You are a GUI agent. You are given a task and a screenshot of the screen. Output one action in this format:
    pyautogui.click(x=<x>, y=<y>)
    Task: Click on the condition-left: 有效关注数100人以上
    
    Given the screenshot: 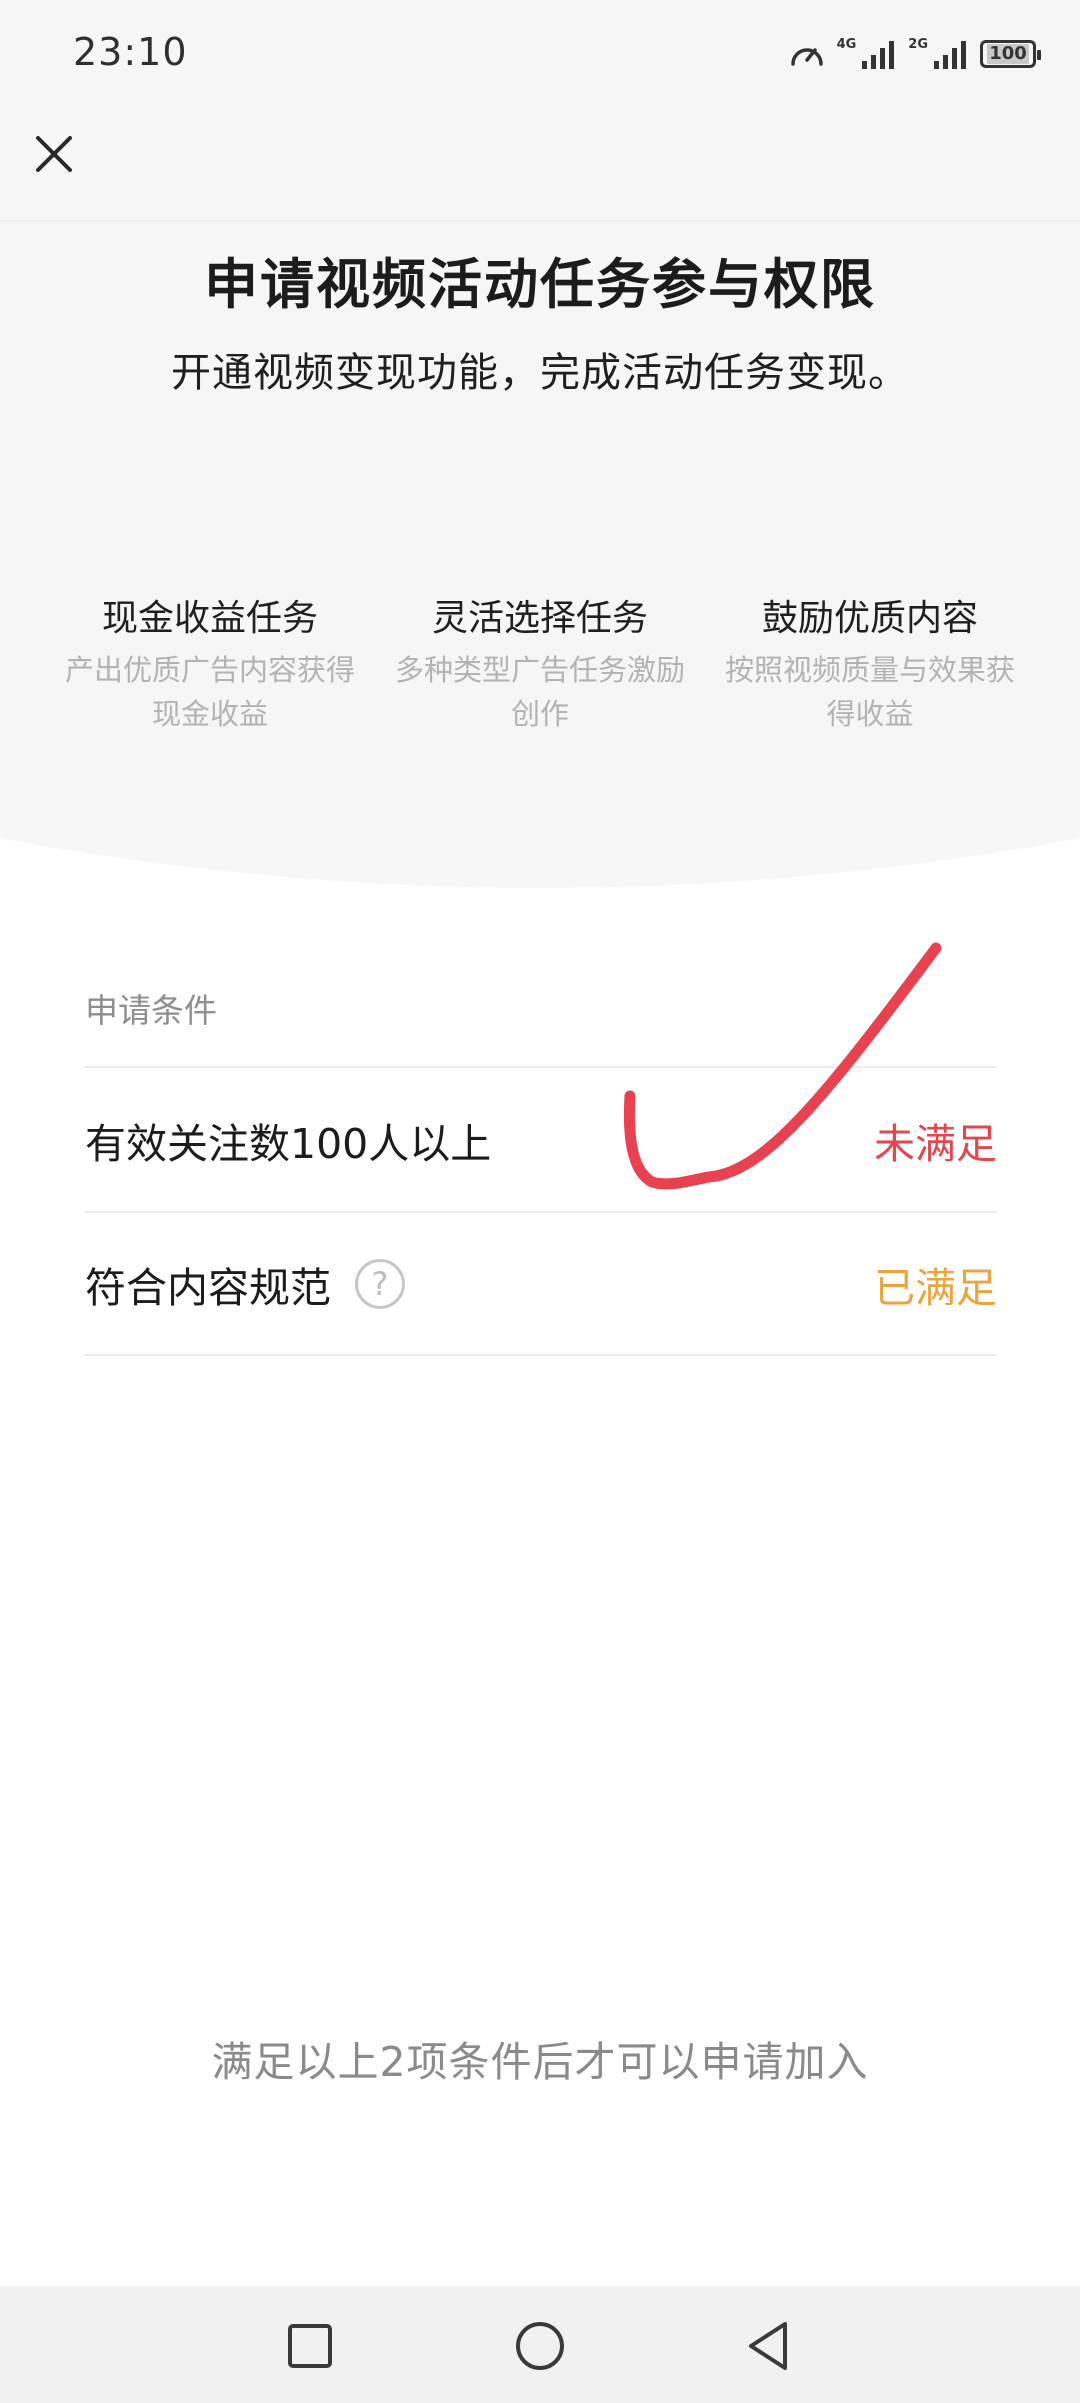 What is the action you would take?
    pyautogui.click(x=288, y=1140)
    